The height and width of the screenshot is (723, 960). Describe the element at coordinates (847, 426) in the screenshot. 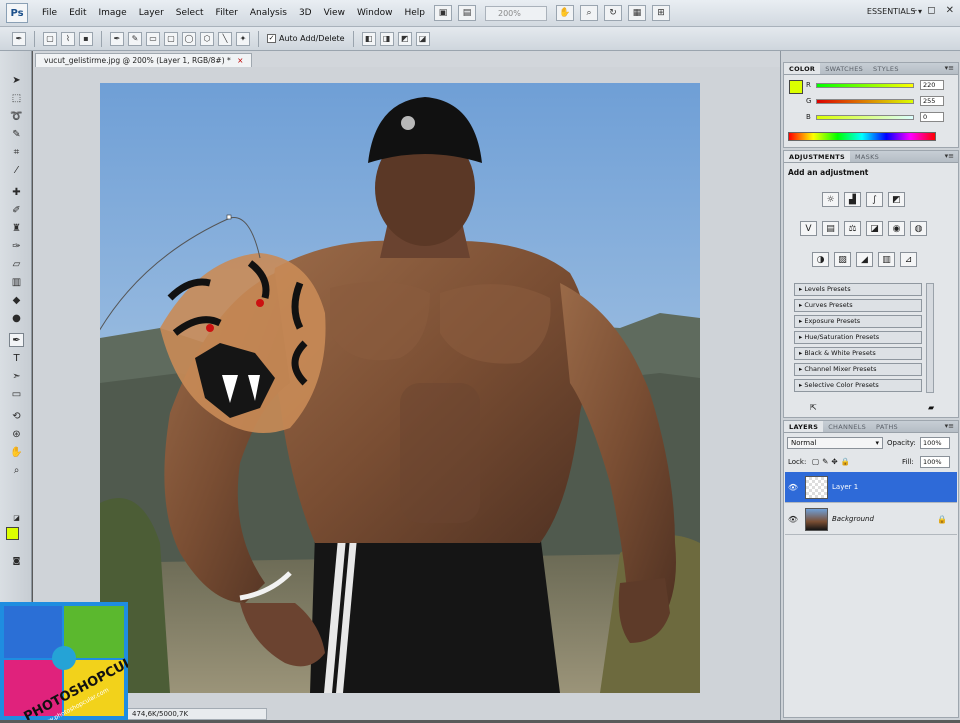

I see `tab-channels: CHANNELS` at that location.